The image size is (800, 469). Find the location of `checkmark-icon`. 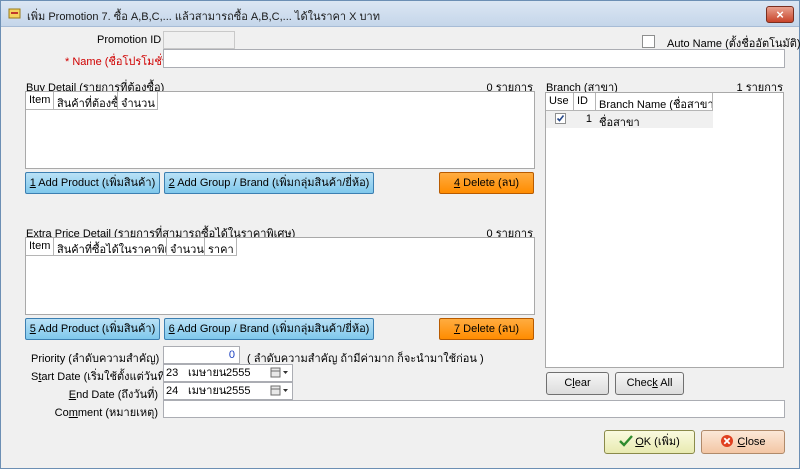

checkmark-icon is located at coordinates (560, 118).